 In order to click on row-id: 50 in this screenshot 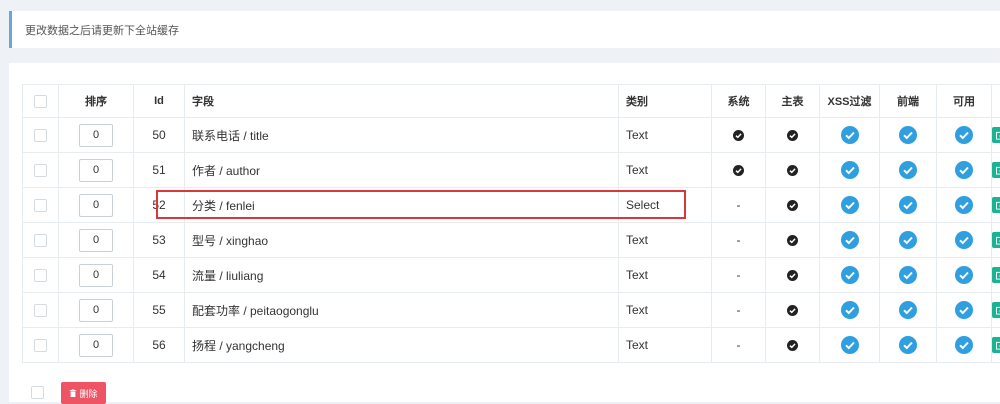, I will do `click(159, 135)`.